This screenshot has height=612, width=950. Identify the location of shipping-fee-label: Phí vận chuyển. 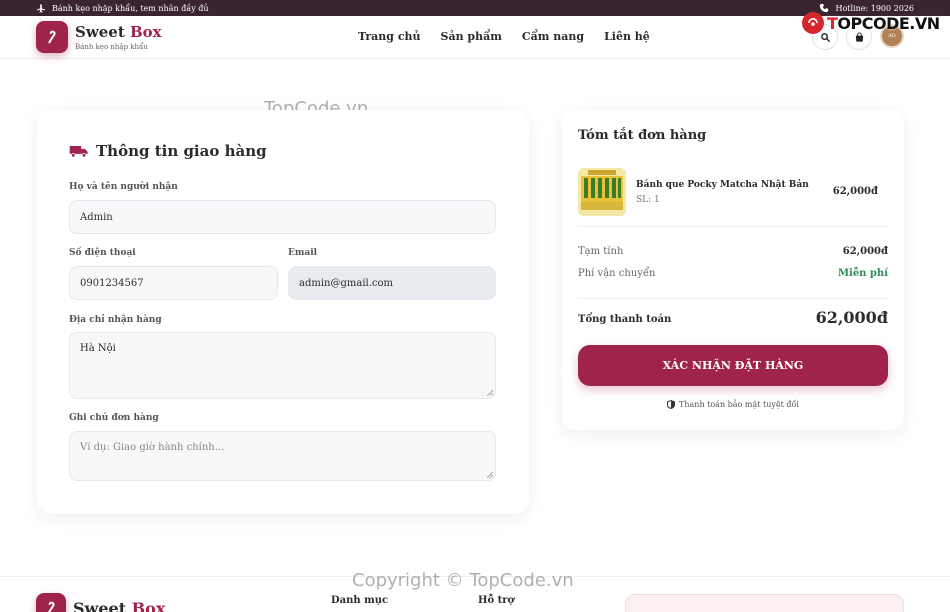
(617, 273).